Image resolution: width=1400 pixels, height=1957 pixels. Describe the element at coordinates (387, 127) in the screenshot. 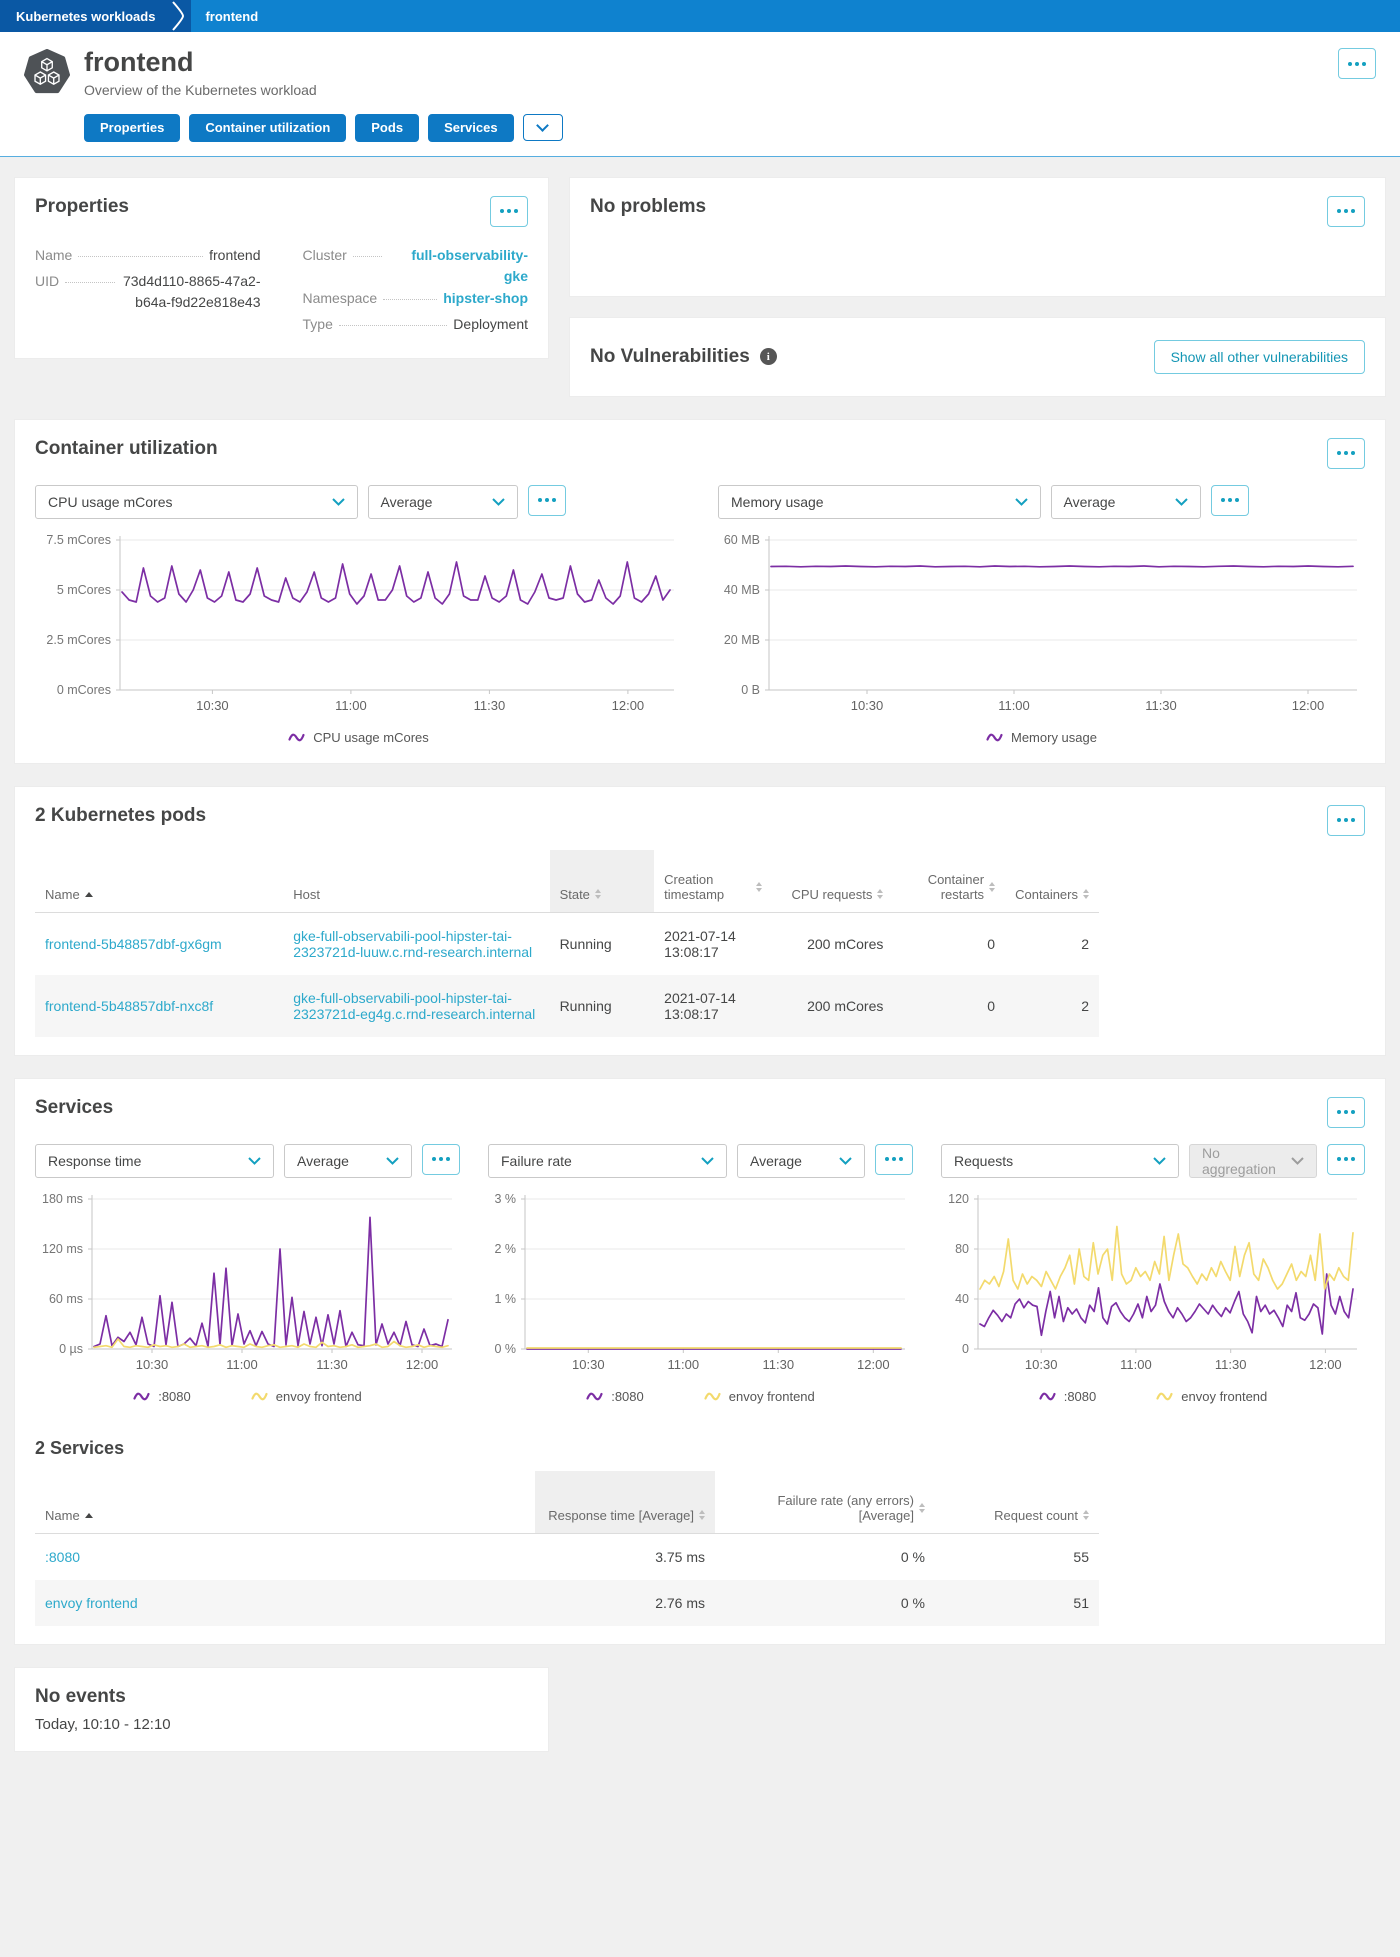

I see `nav-button-pods: Pods` at that location.